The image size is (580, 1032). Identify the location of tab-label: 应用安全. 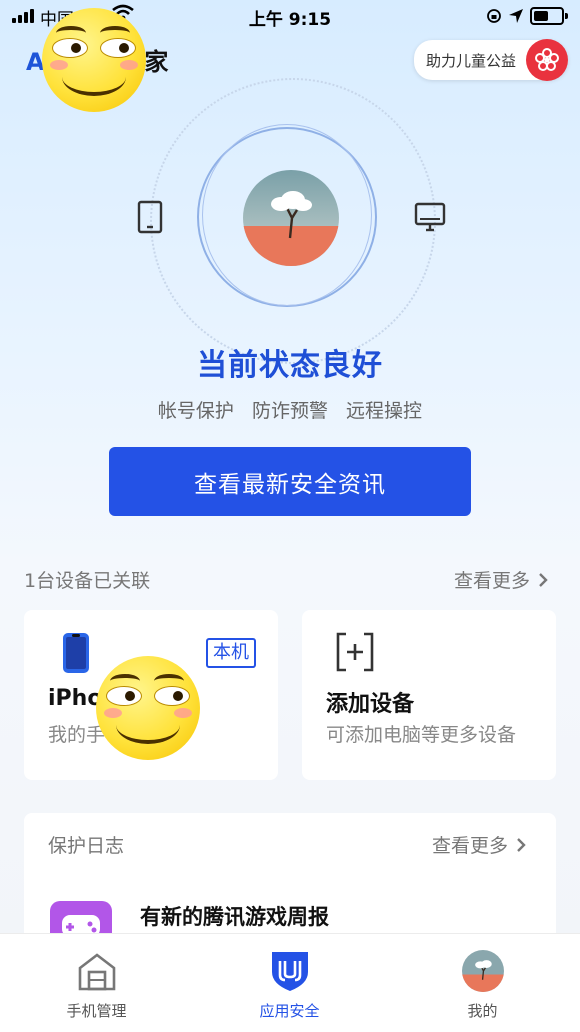
(289, 1011).